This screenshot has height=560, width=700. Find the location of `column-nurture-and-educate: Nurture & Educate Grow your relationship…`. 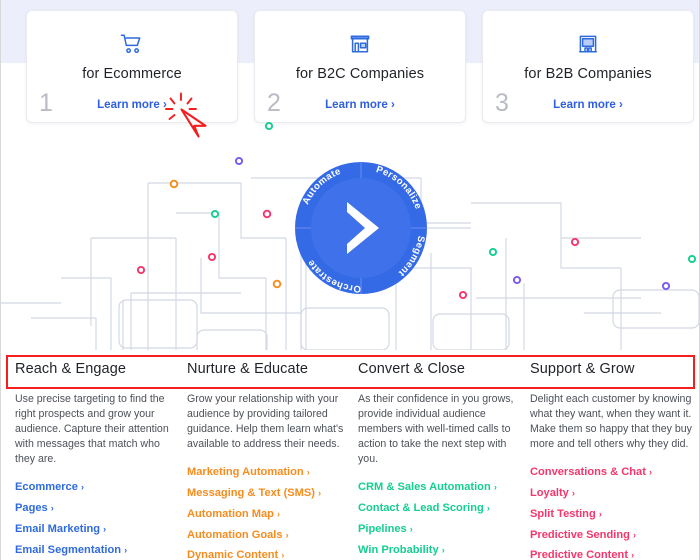

column-nurture-and-educate: Nurture & Educate Grow your relationship… is located at coordinates (273, 459).